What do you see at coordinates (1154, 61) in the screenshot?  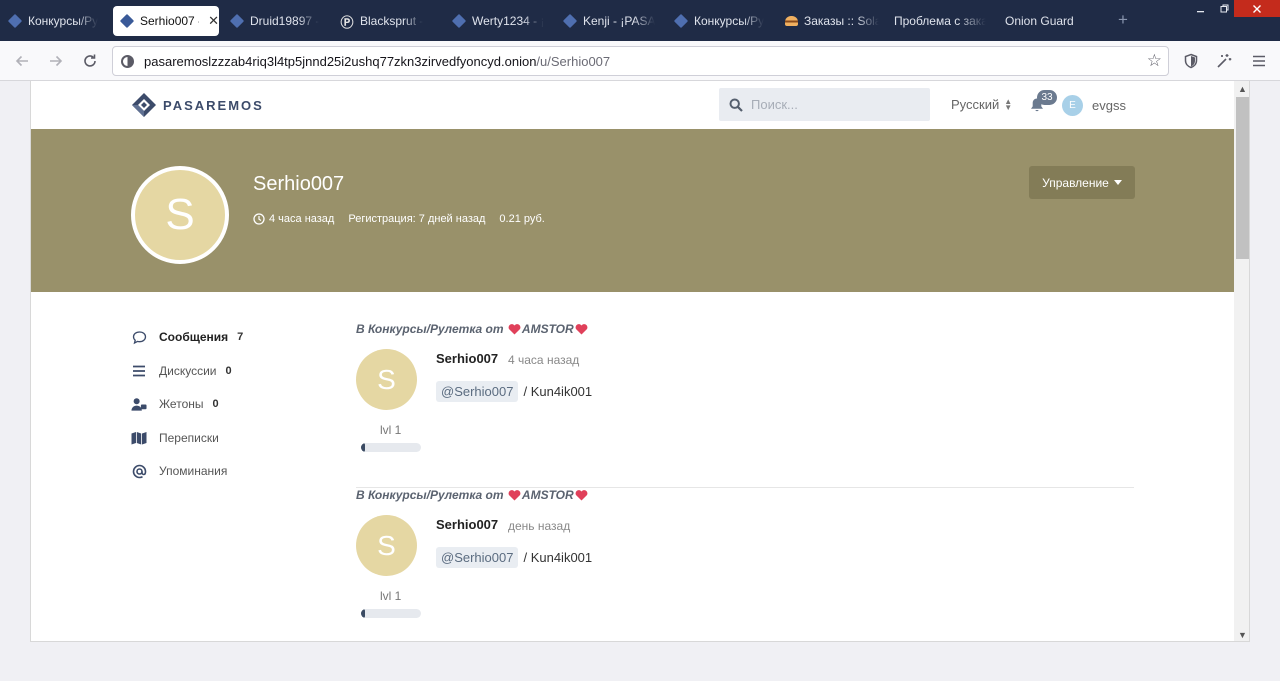 I see `bookmark-star-icon: ☆` at bounding box center [1154, 61].